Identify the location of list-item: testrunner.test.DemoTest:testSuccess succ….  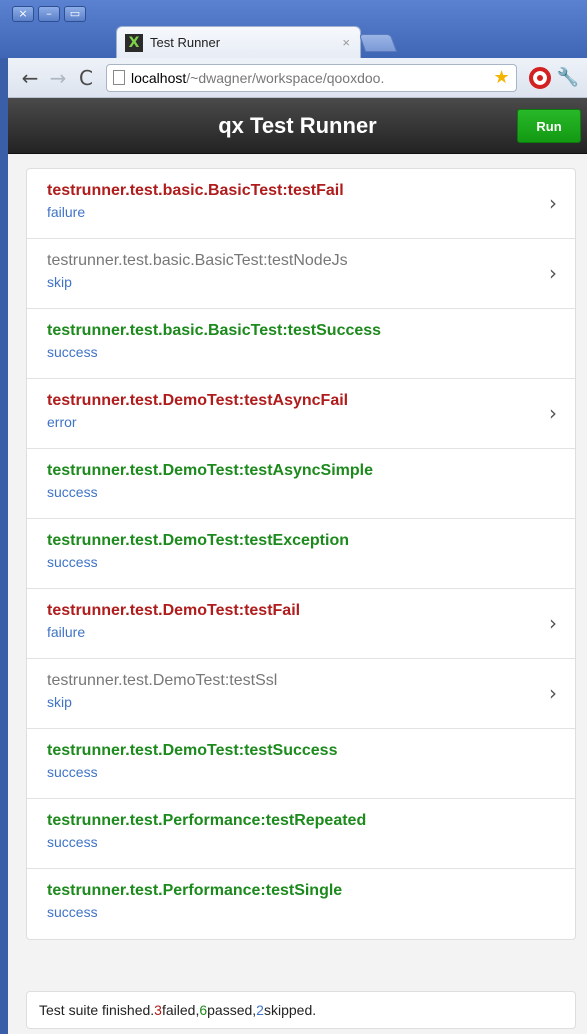
(301, 764).